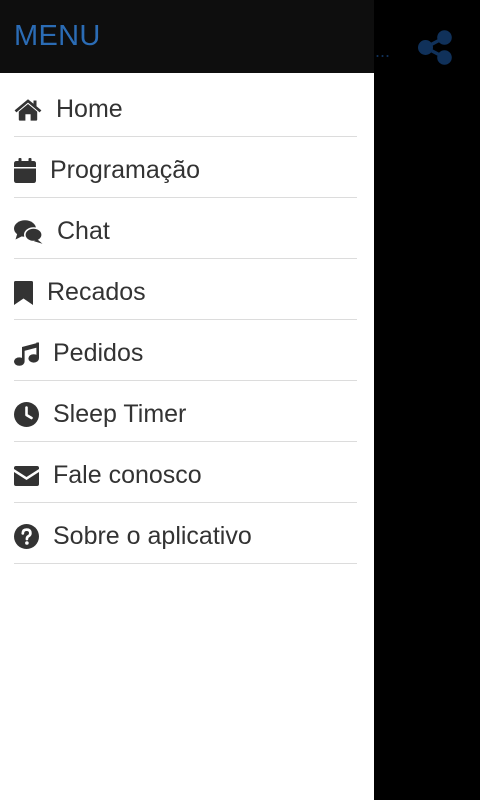 Image resolution: width=480 pixels, height=800 pixels. Describe the element at coordinates (57, 36) in the screenshot. I see `drawer-title: MENU` at that location.